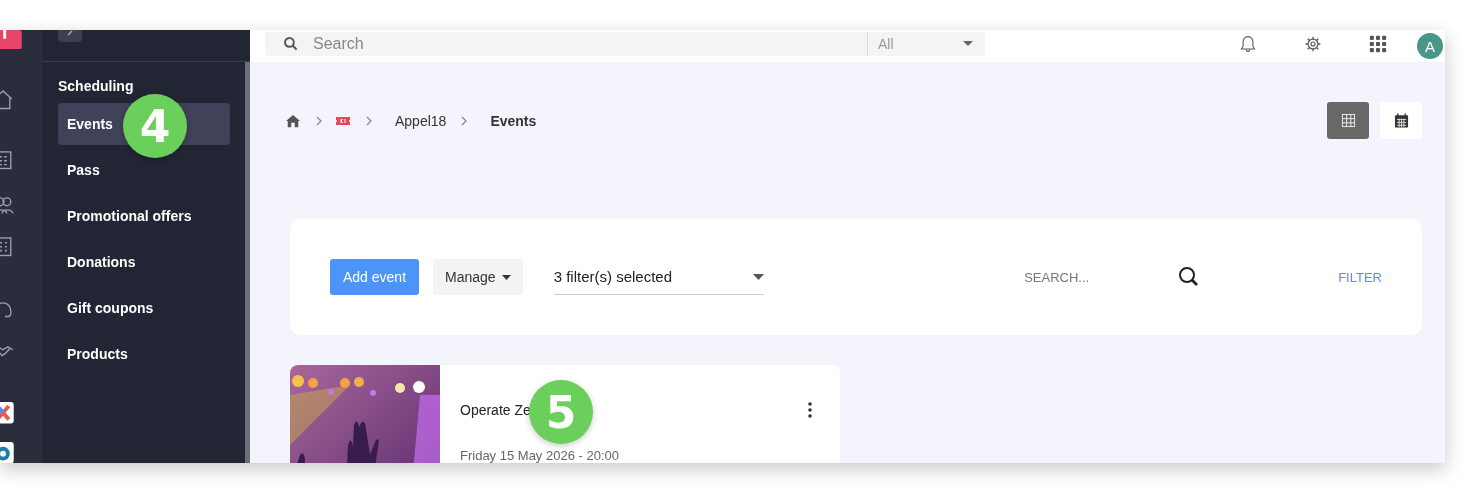  Describe the element at coordinates (495, 410) in the screenshot. I see `event-title: Operate Ze` at that location.